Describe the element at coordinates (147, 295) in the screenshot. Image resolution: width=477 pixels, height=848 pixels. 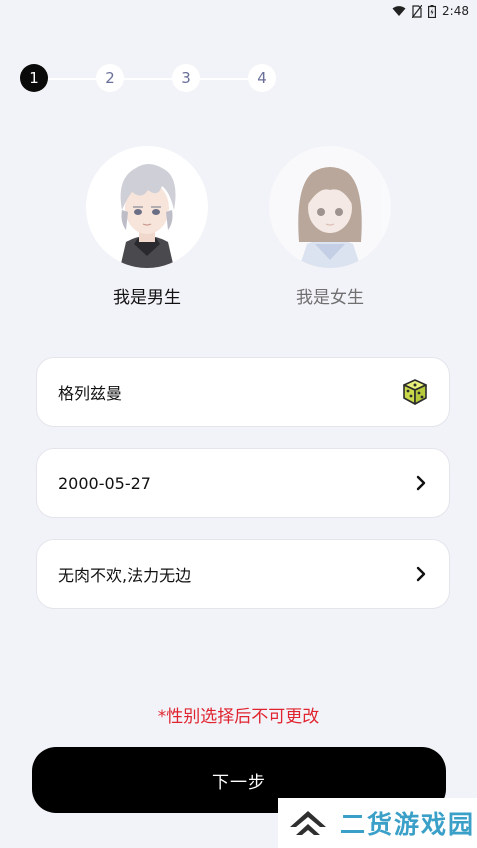
I see `male-label: 我是男生` at that location.